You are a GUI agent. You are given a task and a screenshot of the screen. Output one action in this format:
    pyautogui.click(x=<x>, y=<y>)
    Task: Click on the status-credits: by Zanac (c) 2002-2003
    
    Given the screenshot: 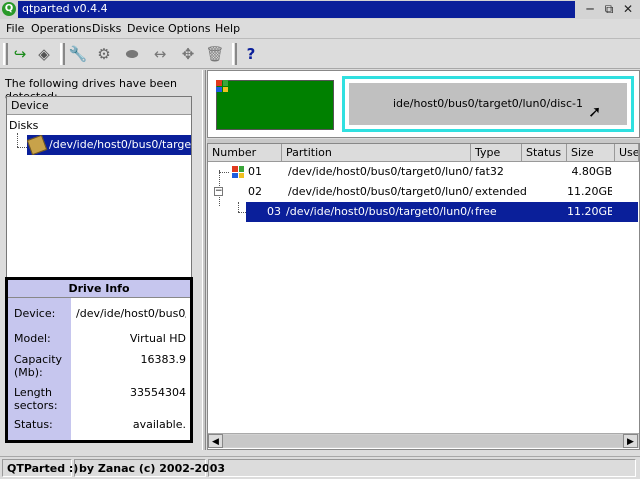 What is the action you would take?
    pyautogui.click(x=149, y=468)
    